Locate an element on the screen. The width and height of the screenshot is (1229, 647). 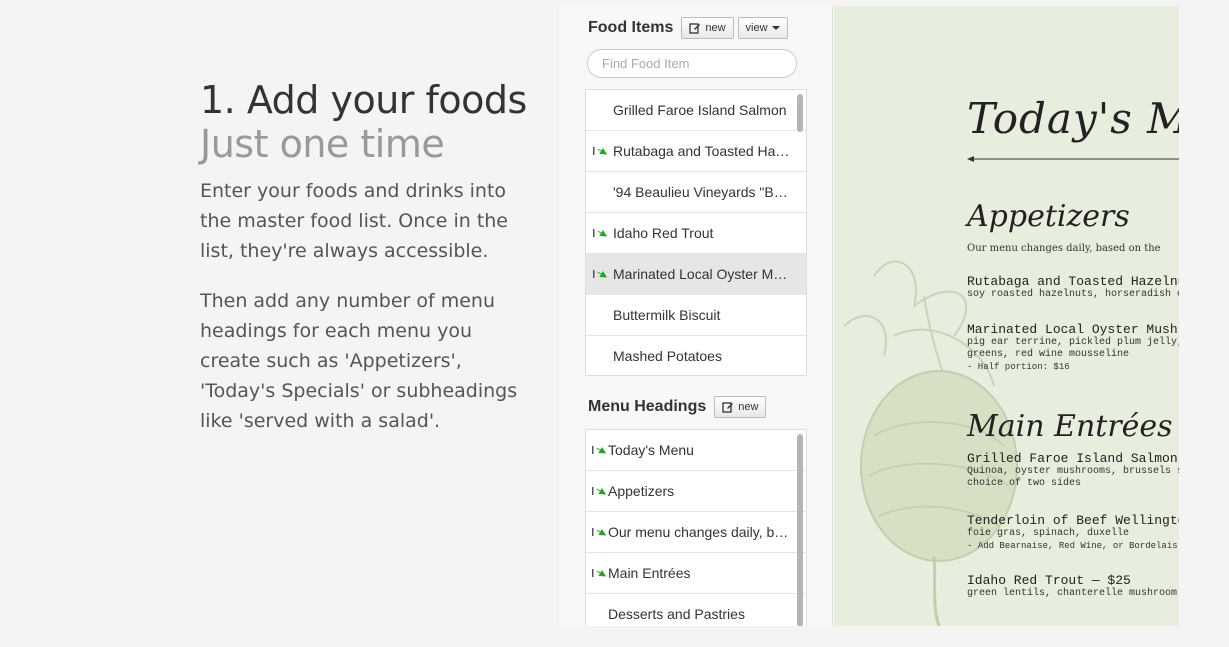
food-item-row: Idaho Red Trout is located at coordinates (696, 233).